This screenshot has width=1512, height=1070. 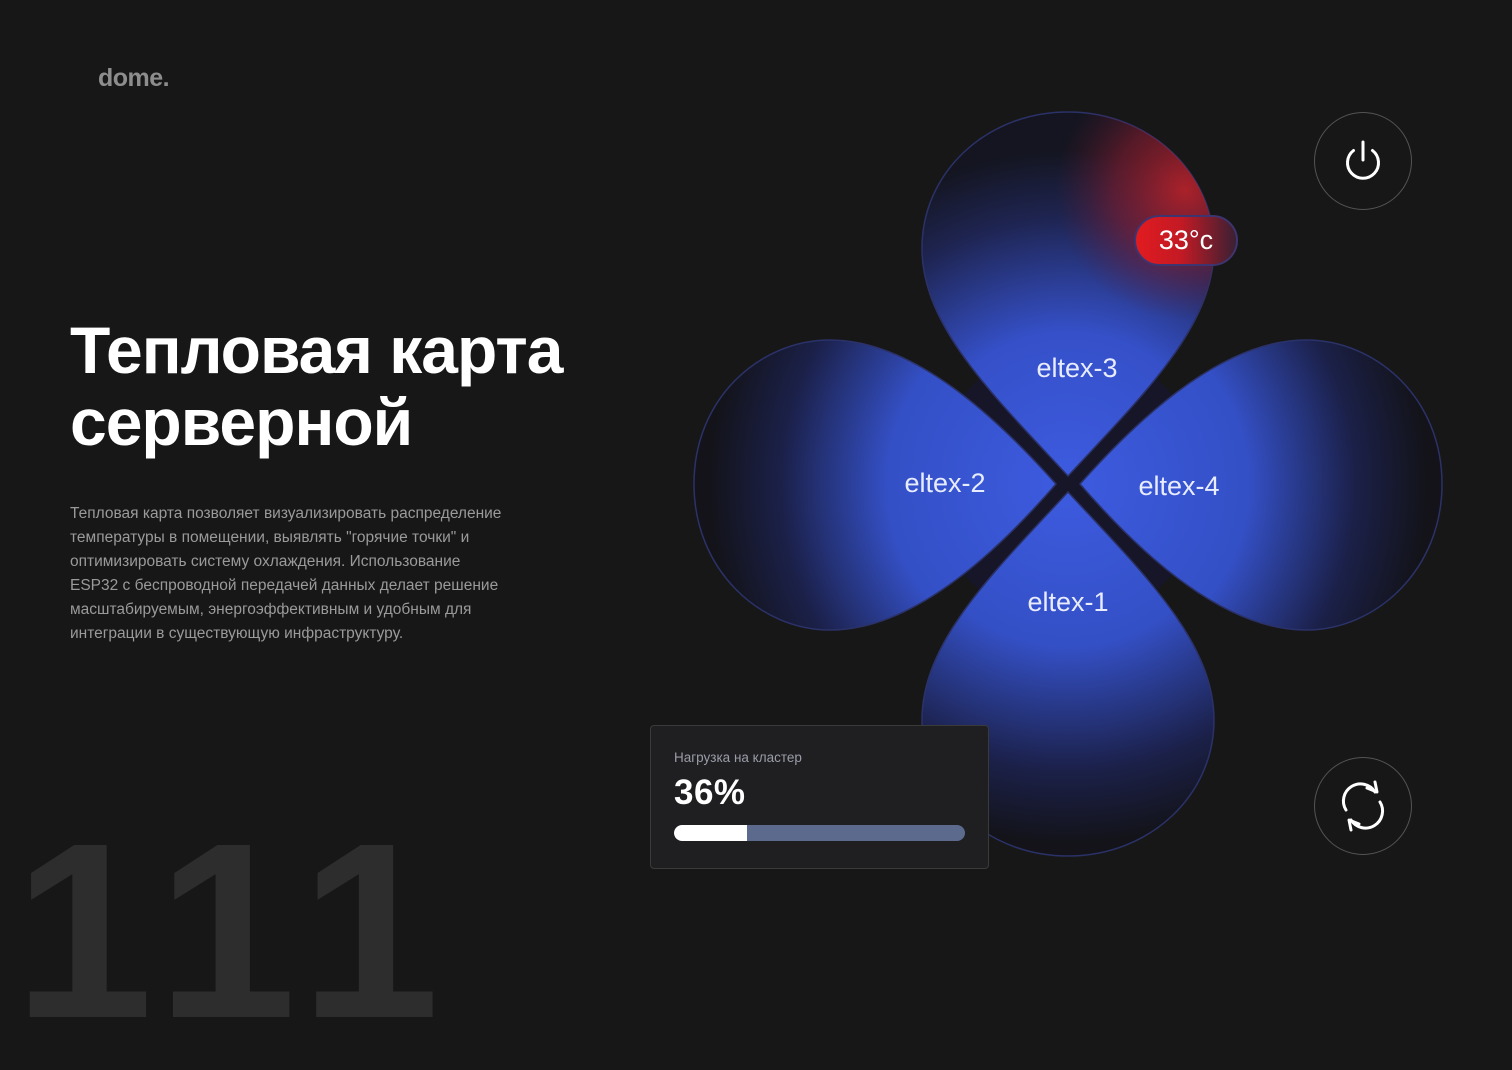 I want to click on refresh-button, so click(x=1363, y=806).